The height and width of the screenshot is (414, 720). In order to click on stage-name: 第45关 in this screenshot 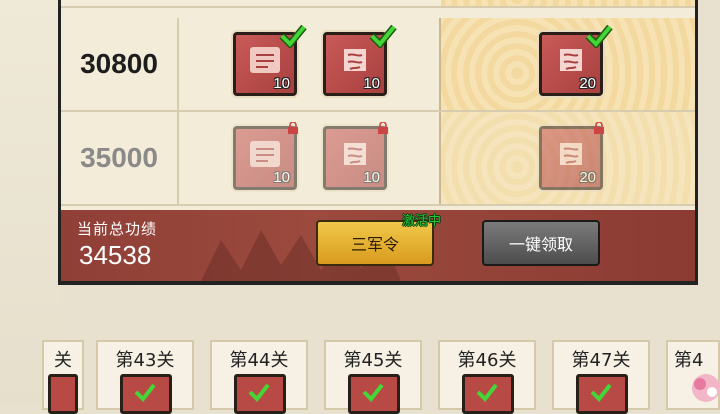, I will do `click(373, 360)`.